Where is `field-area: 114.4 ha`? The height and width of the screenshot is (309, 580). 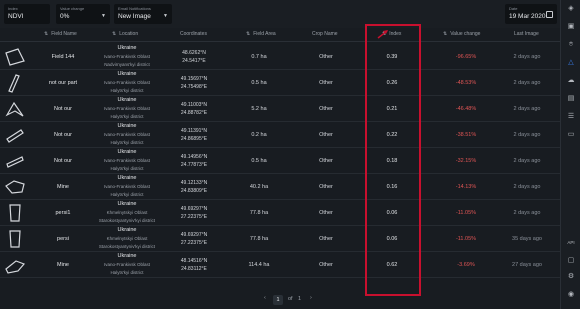
field-area: 114.4 ha is located at coordinates (259, 265).